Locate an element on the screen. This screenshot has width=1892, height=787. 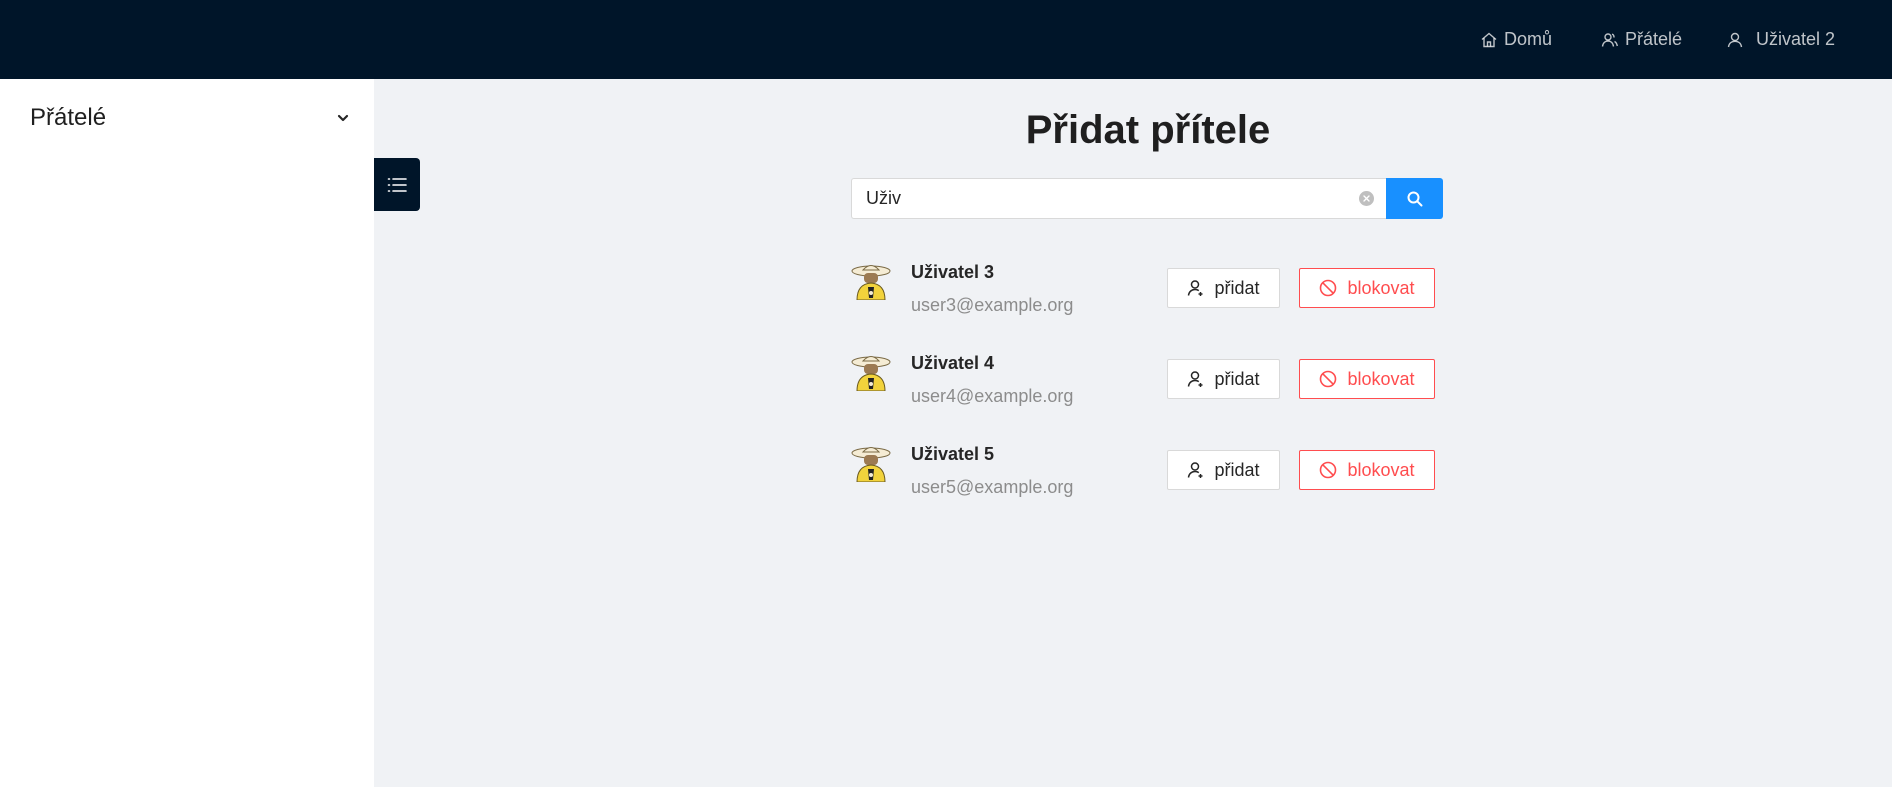
nav-user-label: Uživatel 2 is located at coordinates (1796, 39).